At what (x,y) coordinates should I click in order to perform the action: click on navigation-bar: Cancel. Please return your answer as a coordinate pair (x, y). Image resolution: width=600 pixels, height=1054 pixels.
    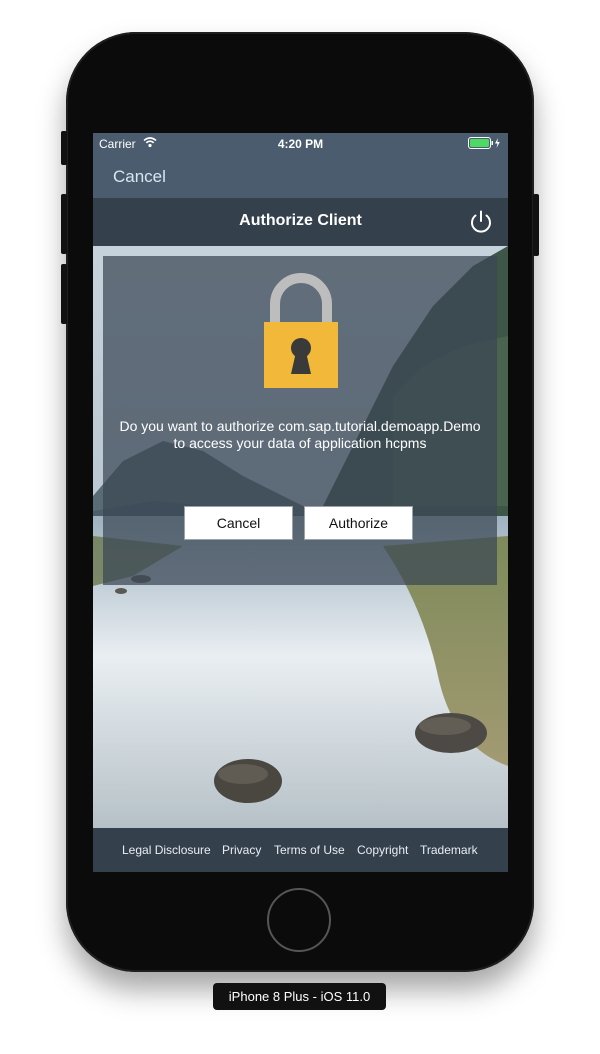
    Looking at the image, I should click on (300, 176).